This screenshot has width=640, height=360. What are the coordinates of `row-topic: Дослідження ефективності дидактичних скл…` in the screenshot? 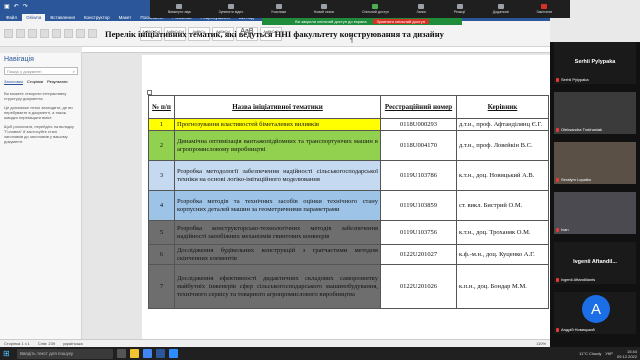 It's located at (277, 286).